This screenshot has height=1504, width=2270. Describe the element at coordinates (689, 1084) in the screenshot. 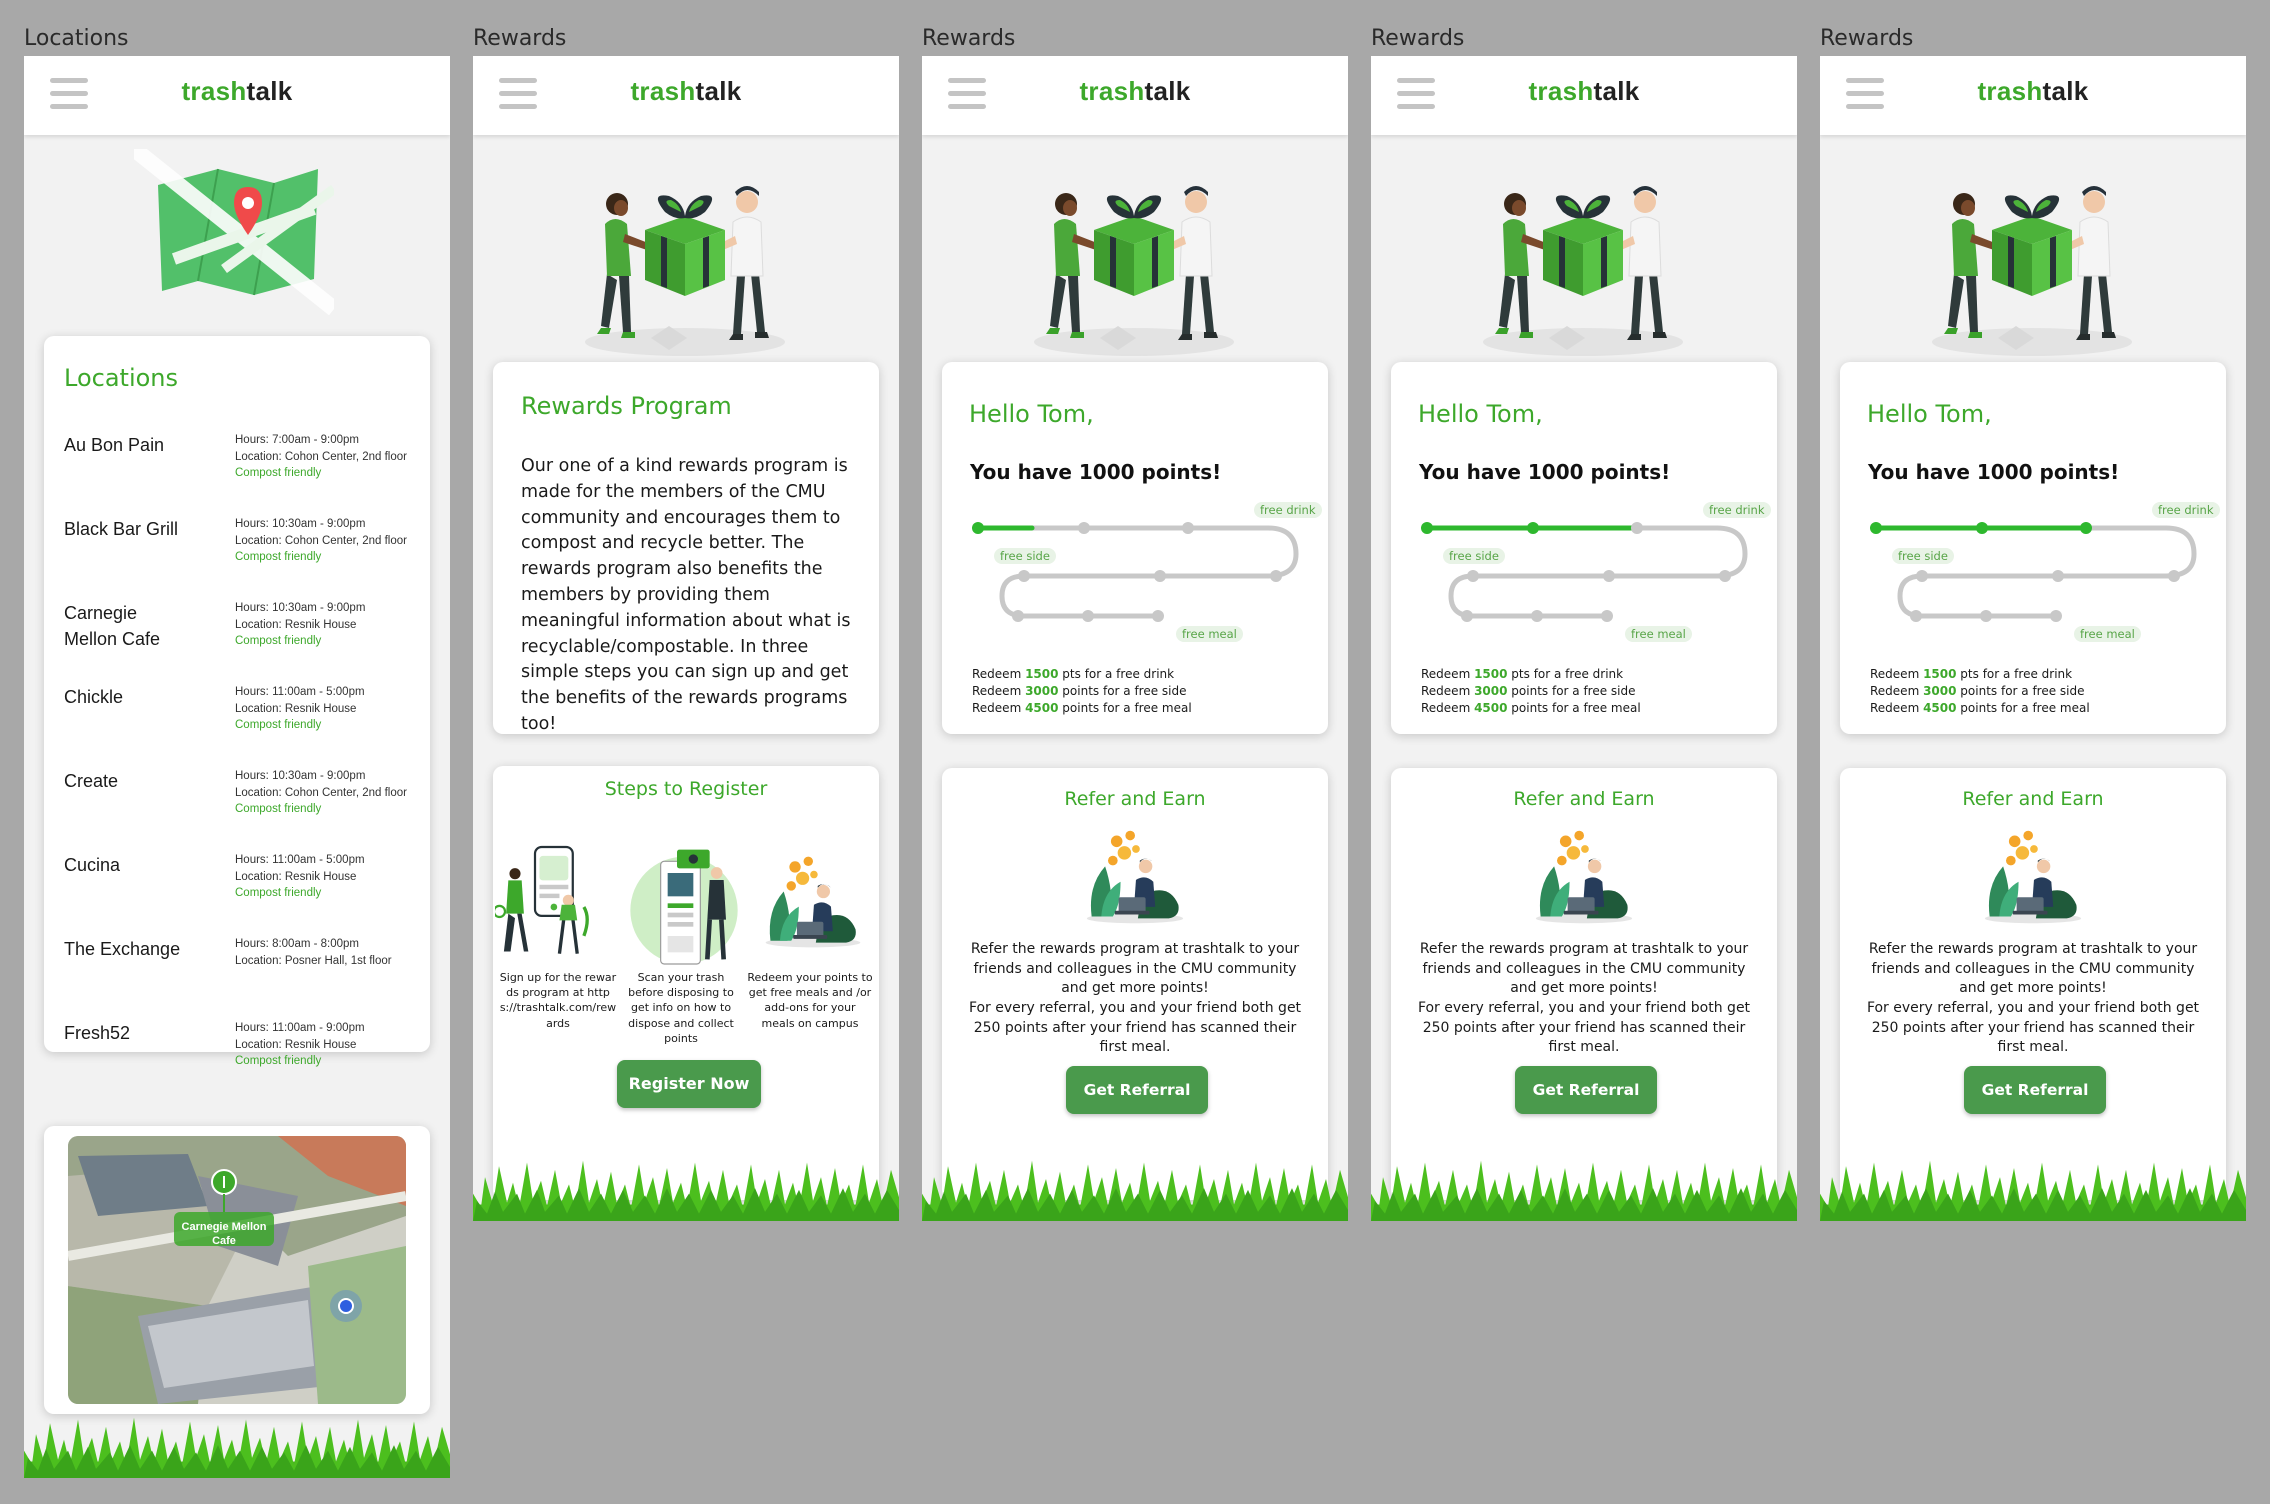

I see `register-now-button: Register Now` at that location.